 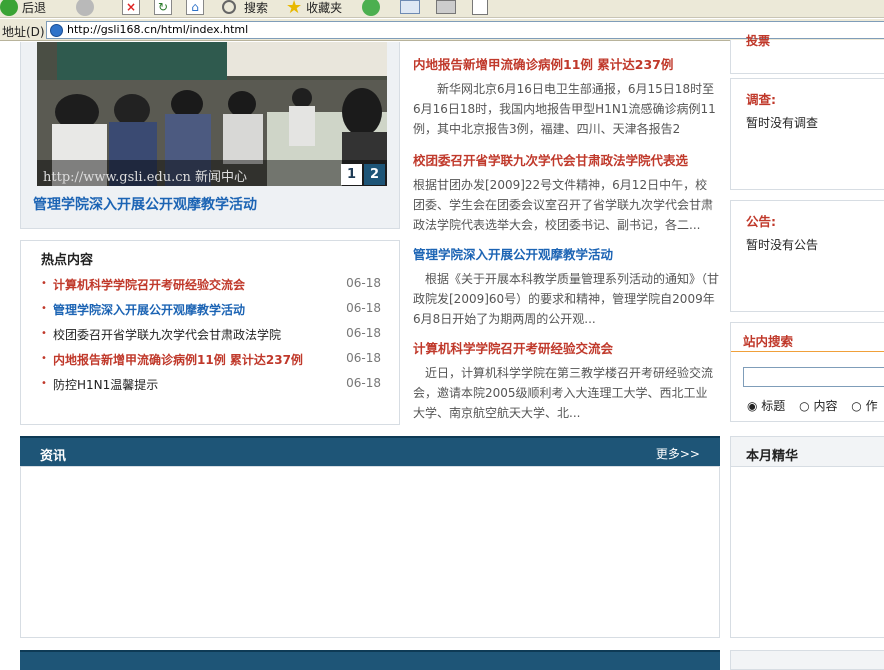 I want to click on site-search-box: 站内搜索 ◉ 标题 ○ 内容 ○ 作, so click(x=807, y=372).